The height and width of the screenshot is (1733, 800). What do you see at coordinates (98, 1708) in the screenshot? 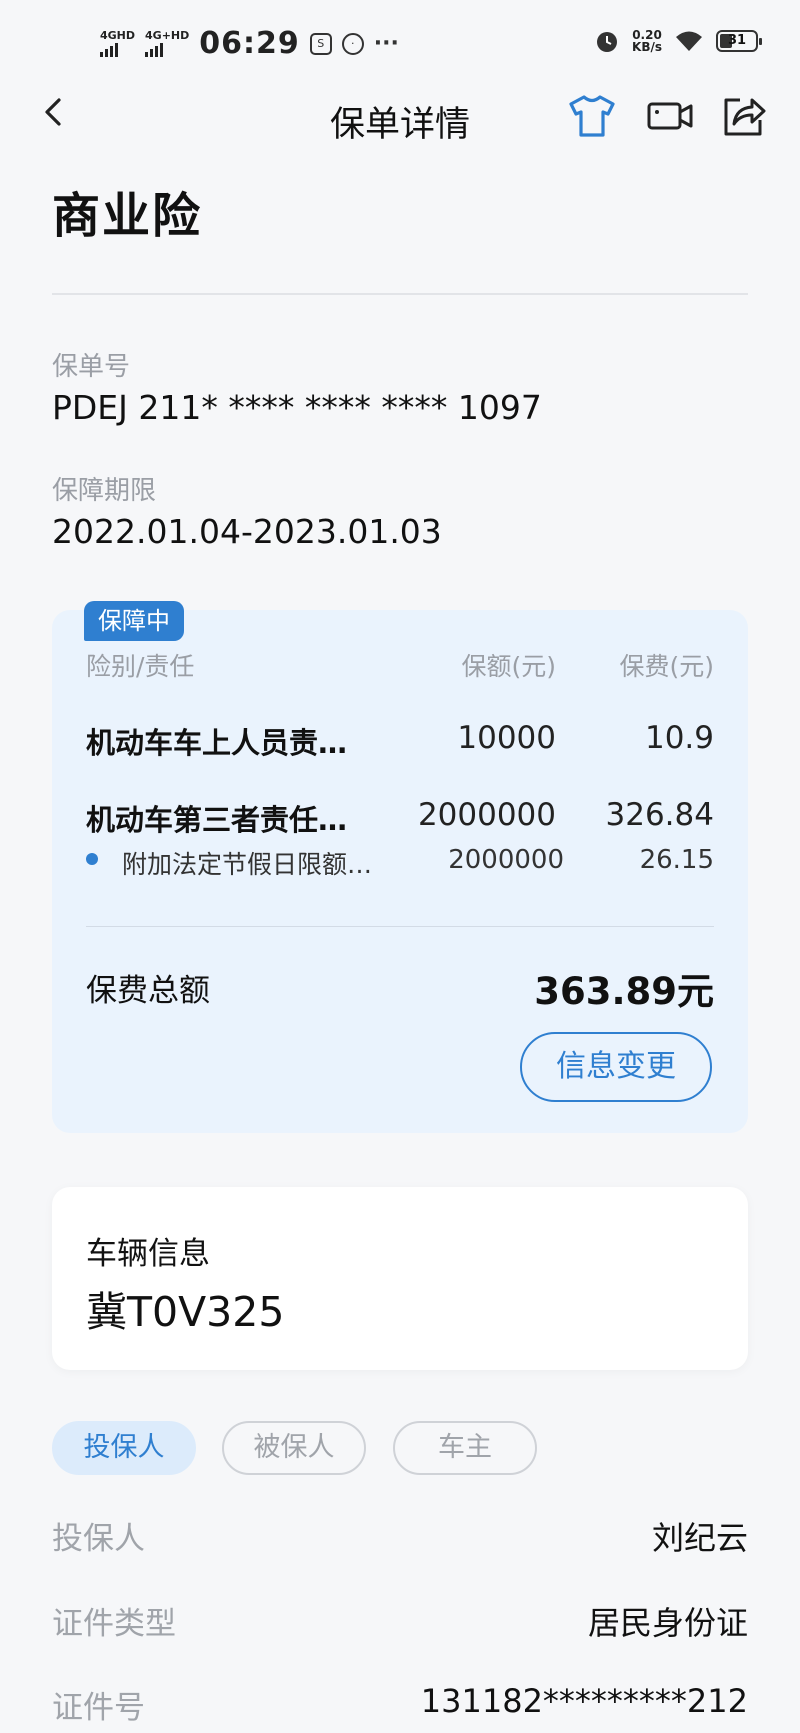
I see `id-number-label: 证件号` at bounding box center [98, 1708].